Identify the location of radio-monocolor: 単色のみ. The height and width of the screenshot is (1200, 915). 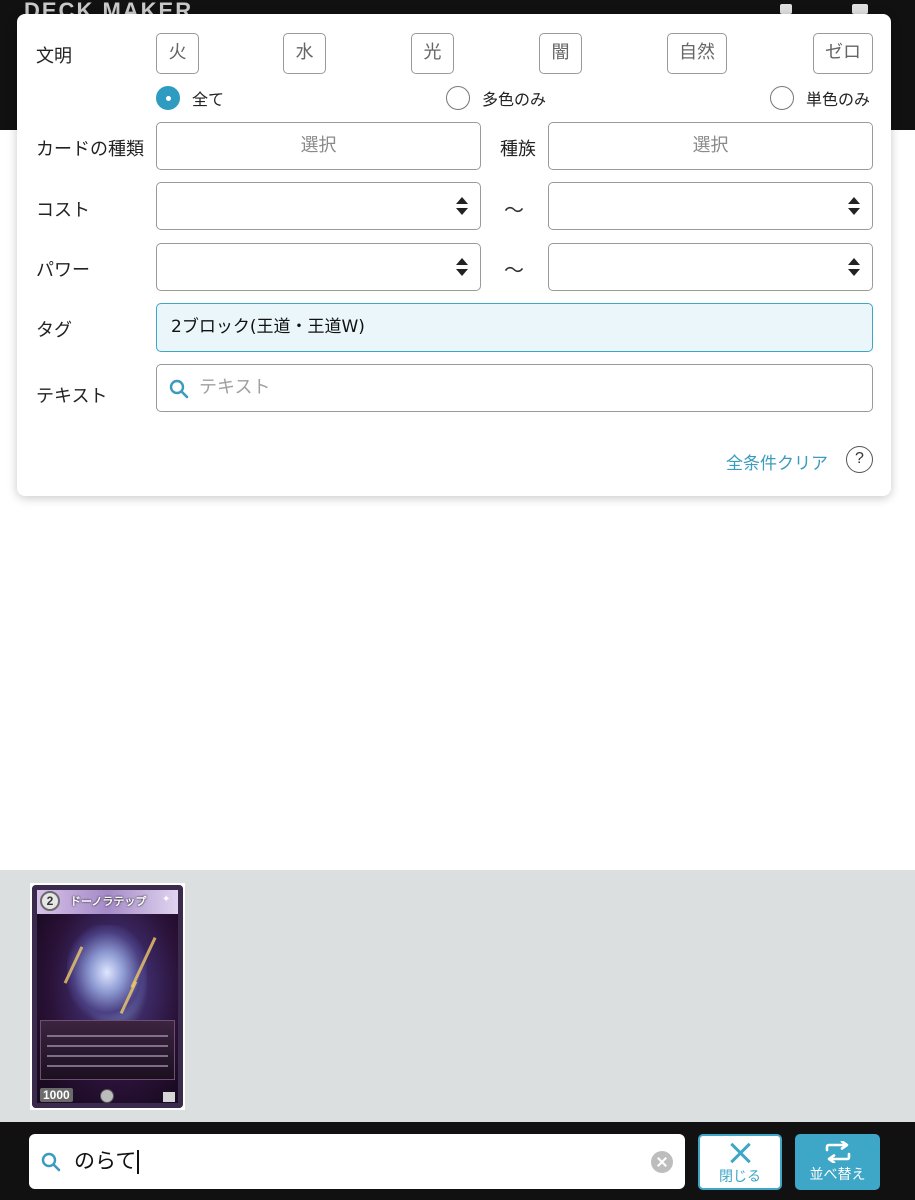
(820, 98).